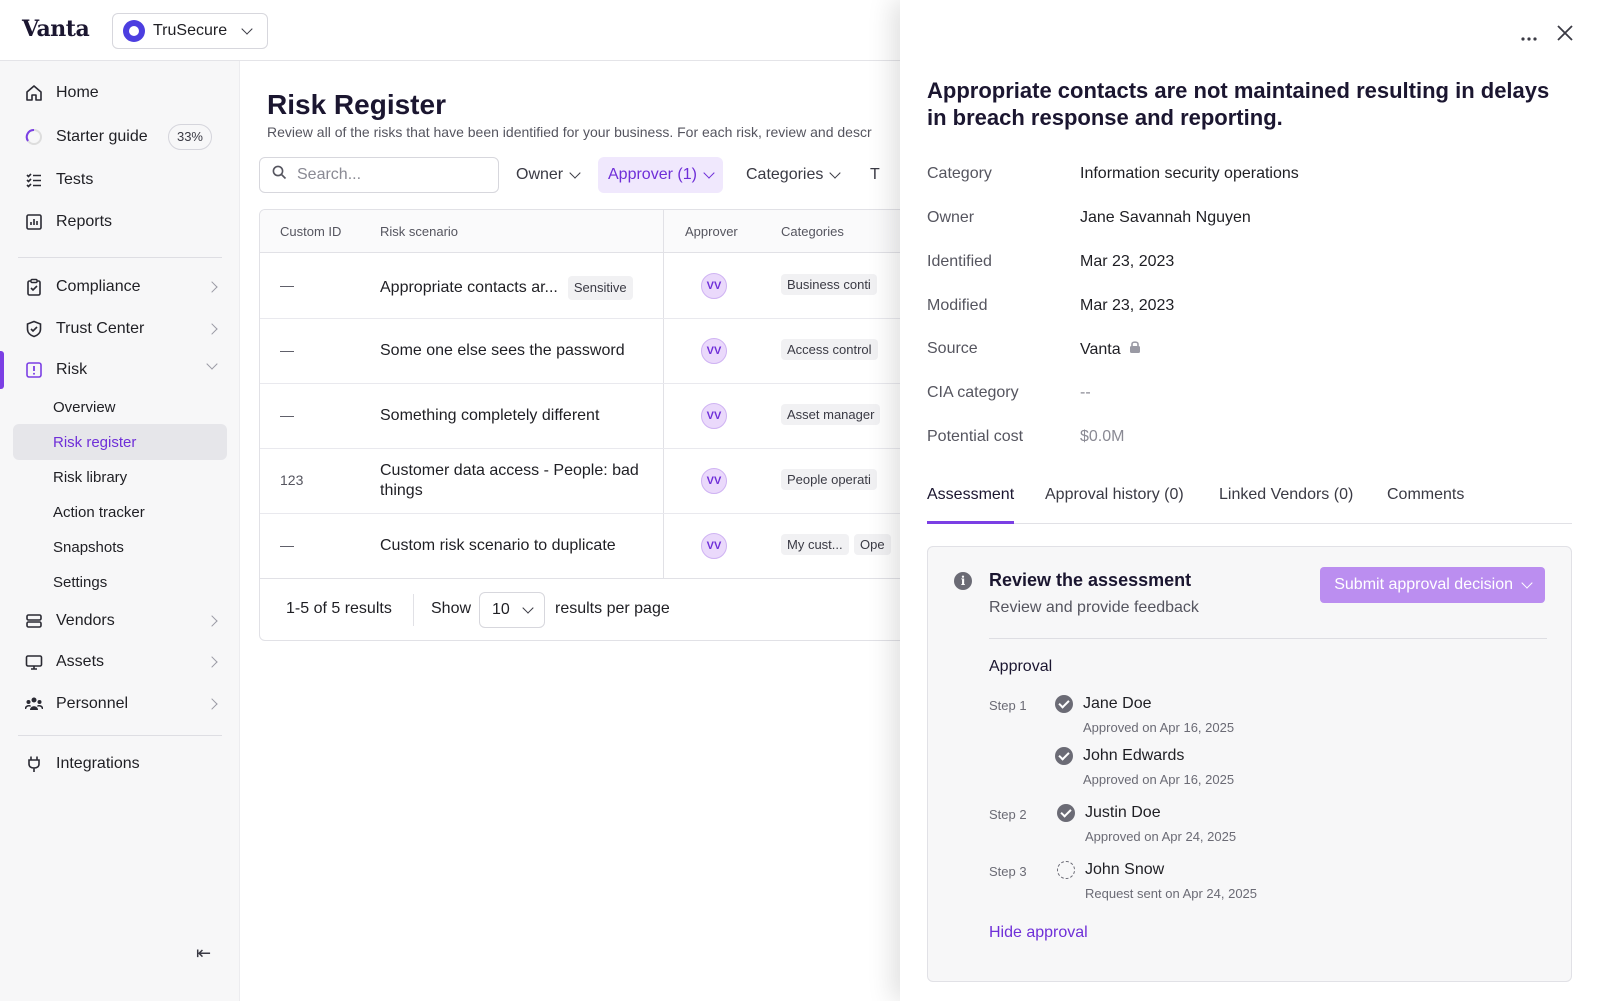 This screenshot has height=1001, width=1600. Describe the element at coordinates (120, 93) in the screenshot. I see `sidebar-item-home: Home` at that location.